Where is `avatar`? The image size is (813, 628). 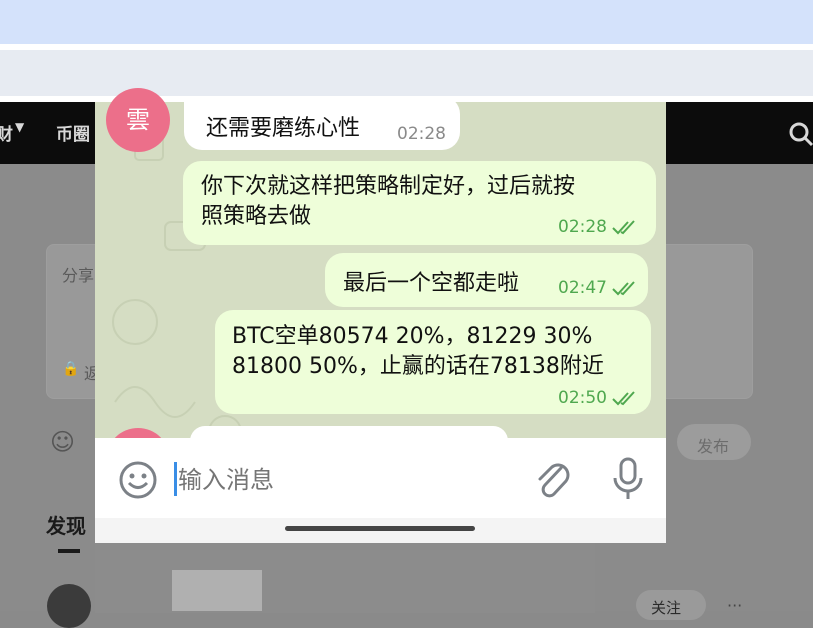 avatar is located at coordinates (69, 606).